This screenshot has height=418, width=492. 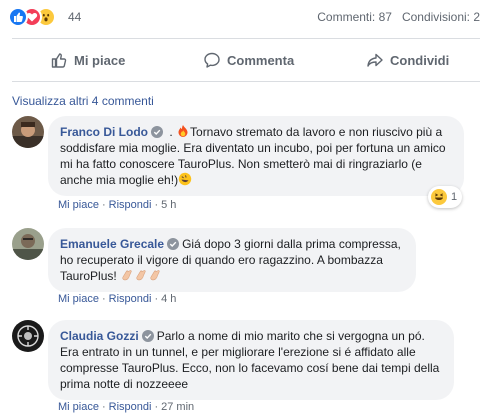 What do you see at coordinates (112, 244) in the screenshot?
I see `comment-author: Emanuele Grecale` at bounding box center [112, 244].